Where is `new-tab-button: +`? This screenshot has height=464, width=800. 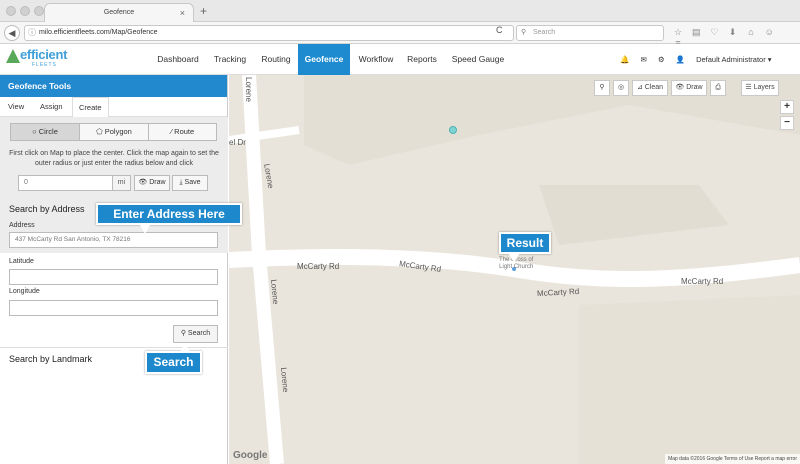
new-tab-button: + is located at coordinates (203, 11).